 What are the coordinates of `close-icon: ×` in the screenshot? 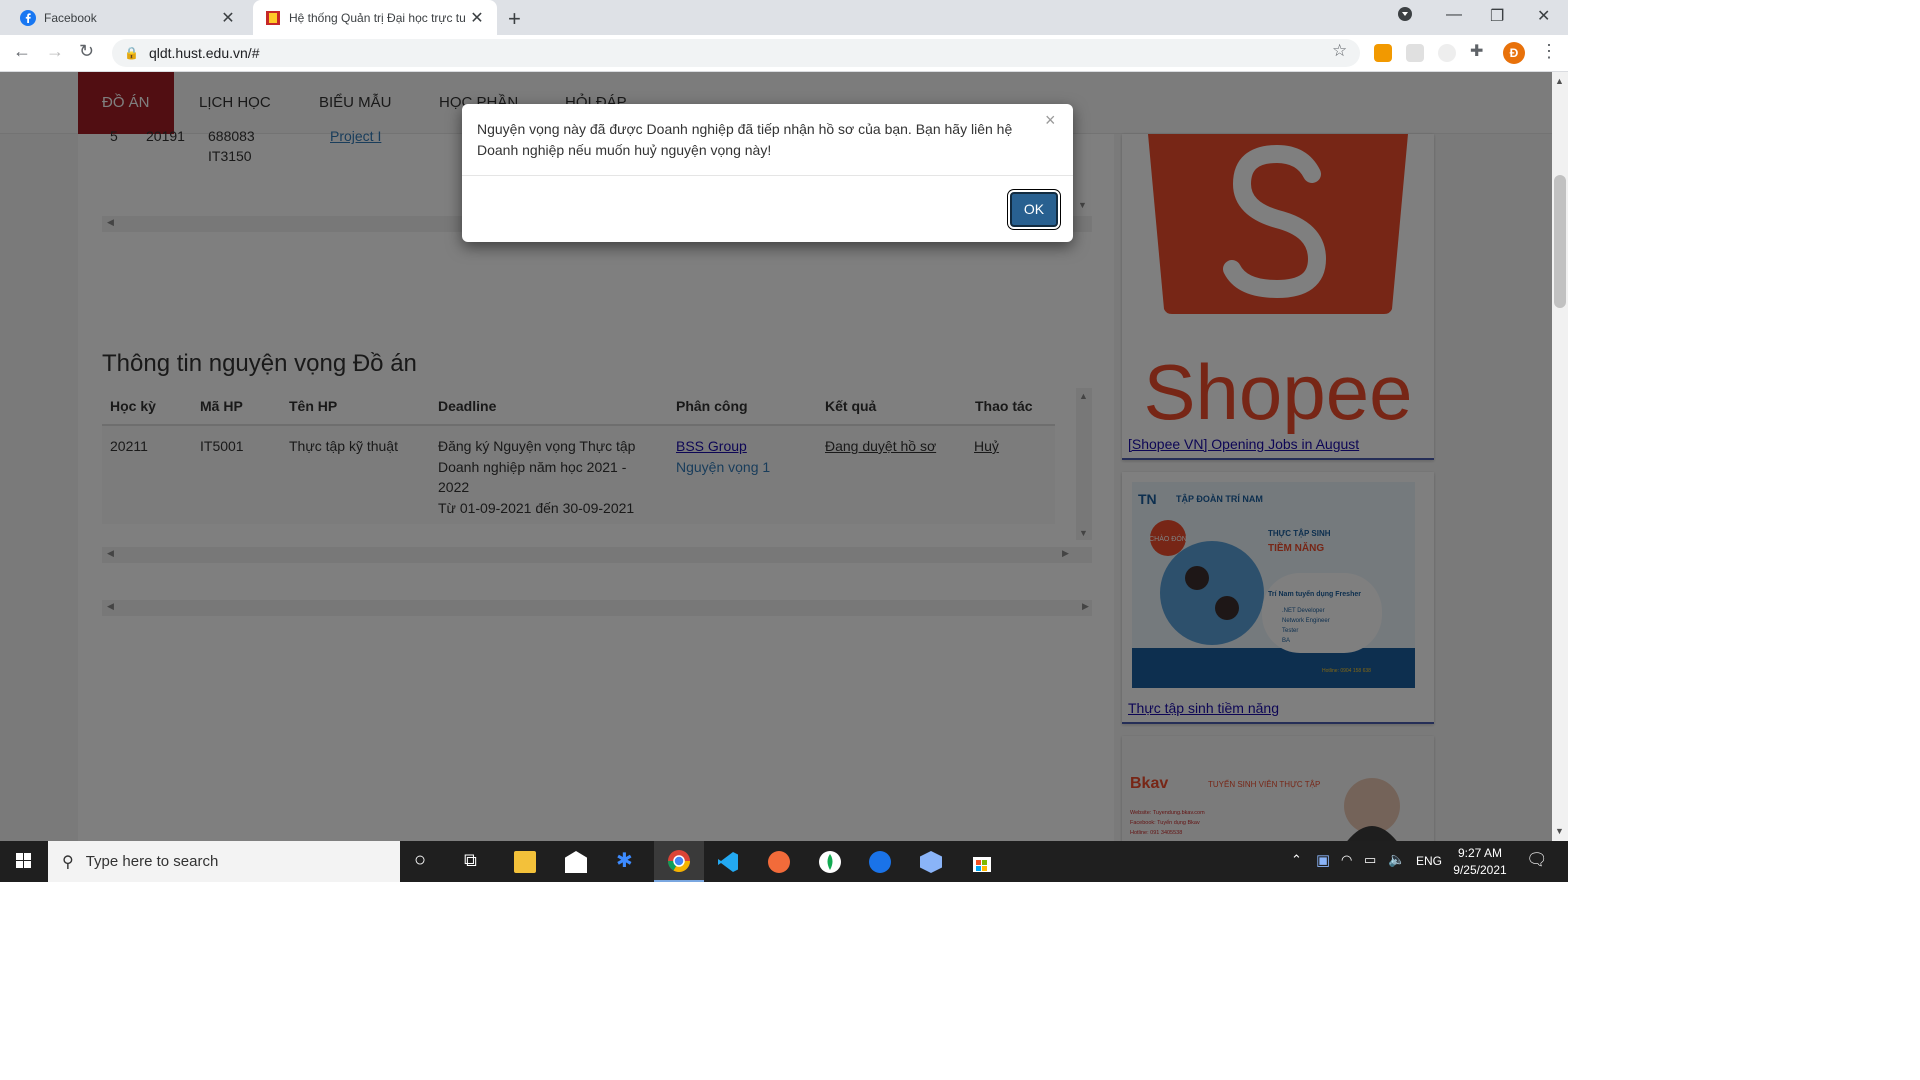 It's located at (1050, 120).